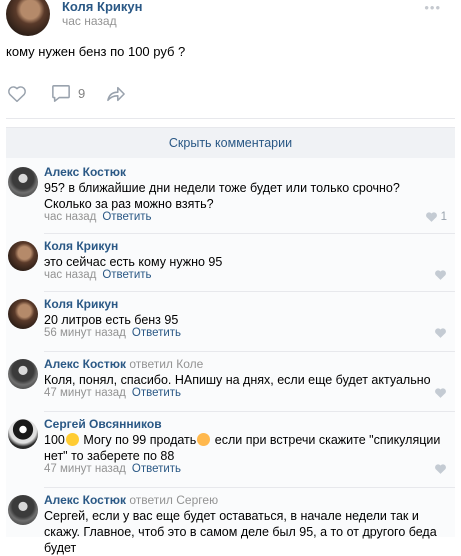 The width and height of the screenshot is (461, 556). I want to click on post-header: Коля Крикун час назад •••, so click(230, 18).